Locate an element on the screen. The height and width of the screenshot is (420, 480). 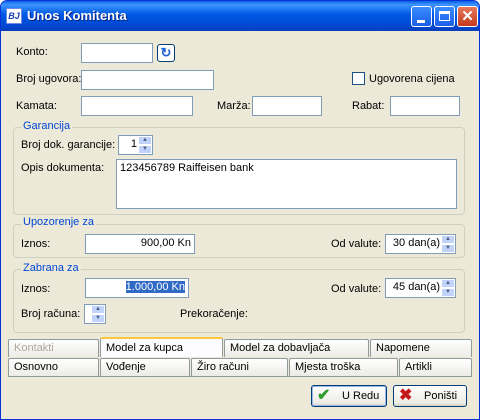
ok-button-label: U Redu is located at coordinates (361, 396).